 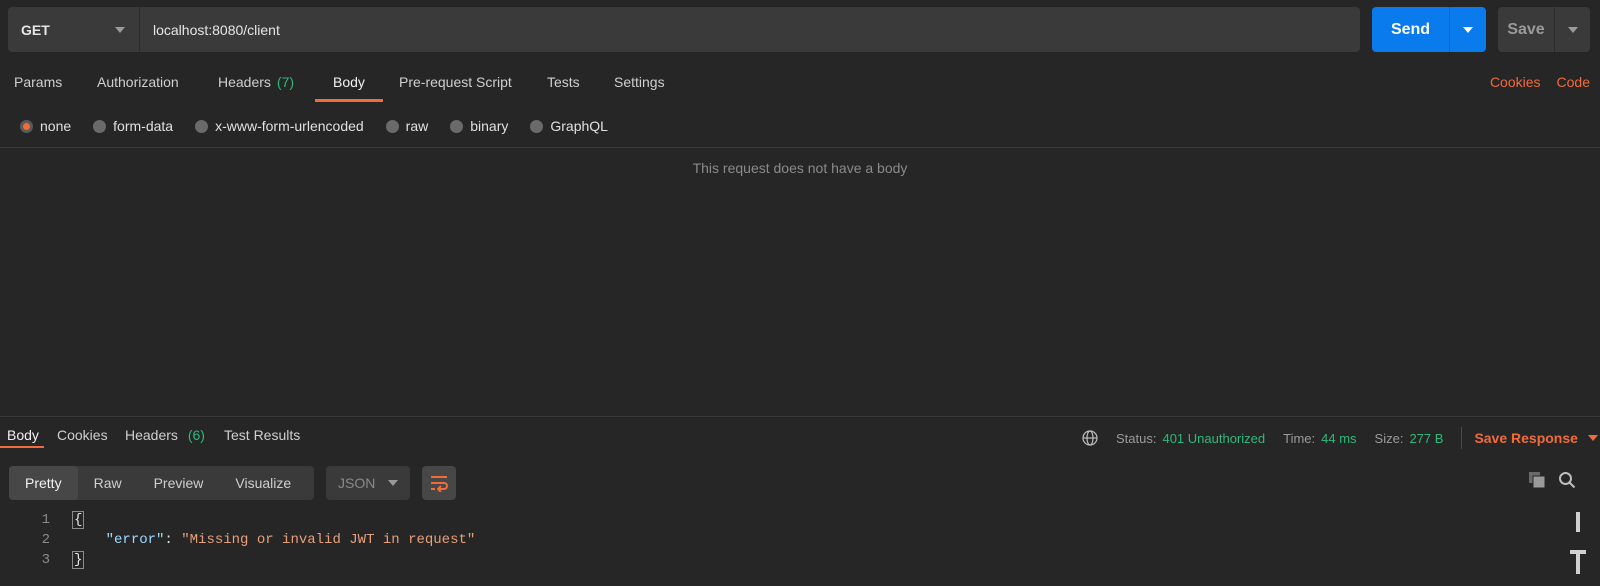 I want to click on save-response-button: Save Response, so click(x=1536, y=438).